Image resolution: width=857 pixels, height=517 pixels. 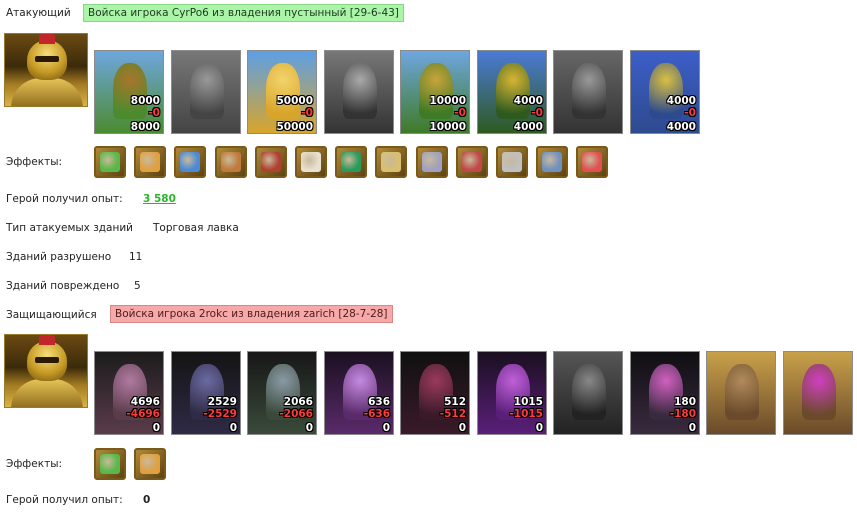 I want to click on gears-icon, so click(x=231, y=162).